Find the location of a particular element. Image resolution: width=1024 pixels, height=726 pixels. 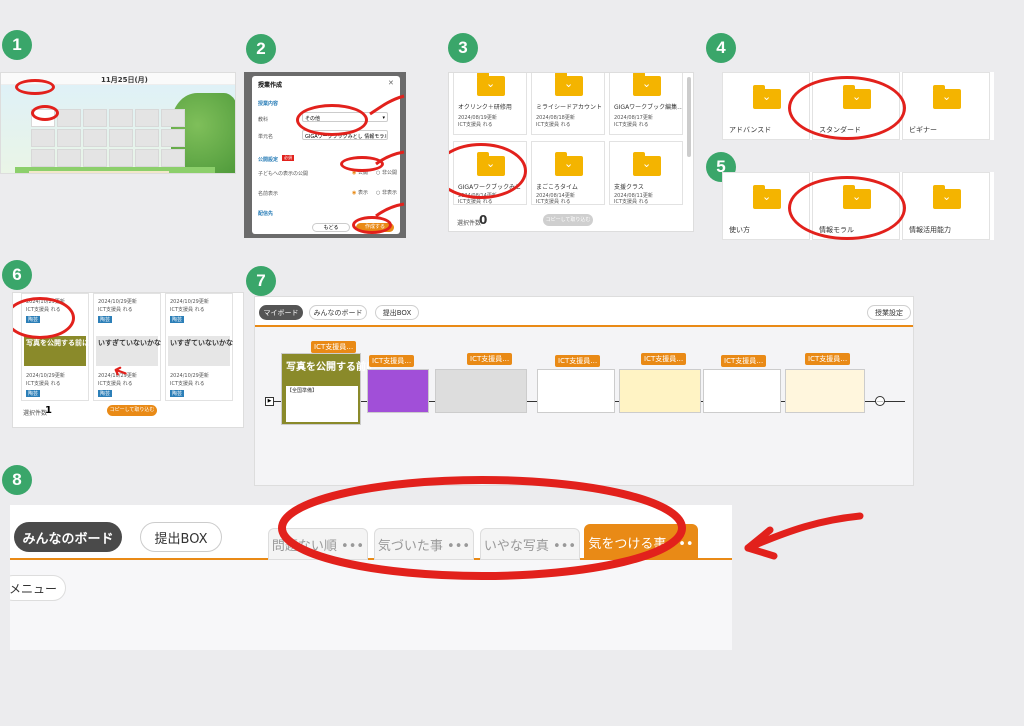

folder-card: まごころタイム2024/08/14更新ICT支援員 れる is located at coordinates (568, 173).